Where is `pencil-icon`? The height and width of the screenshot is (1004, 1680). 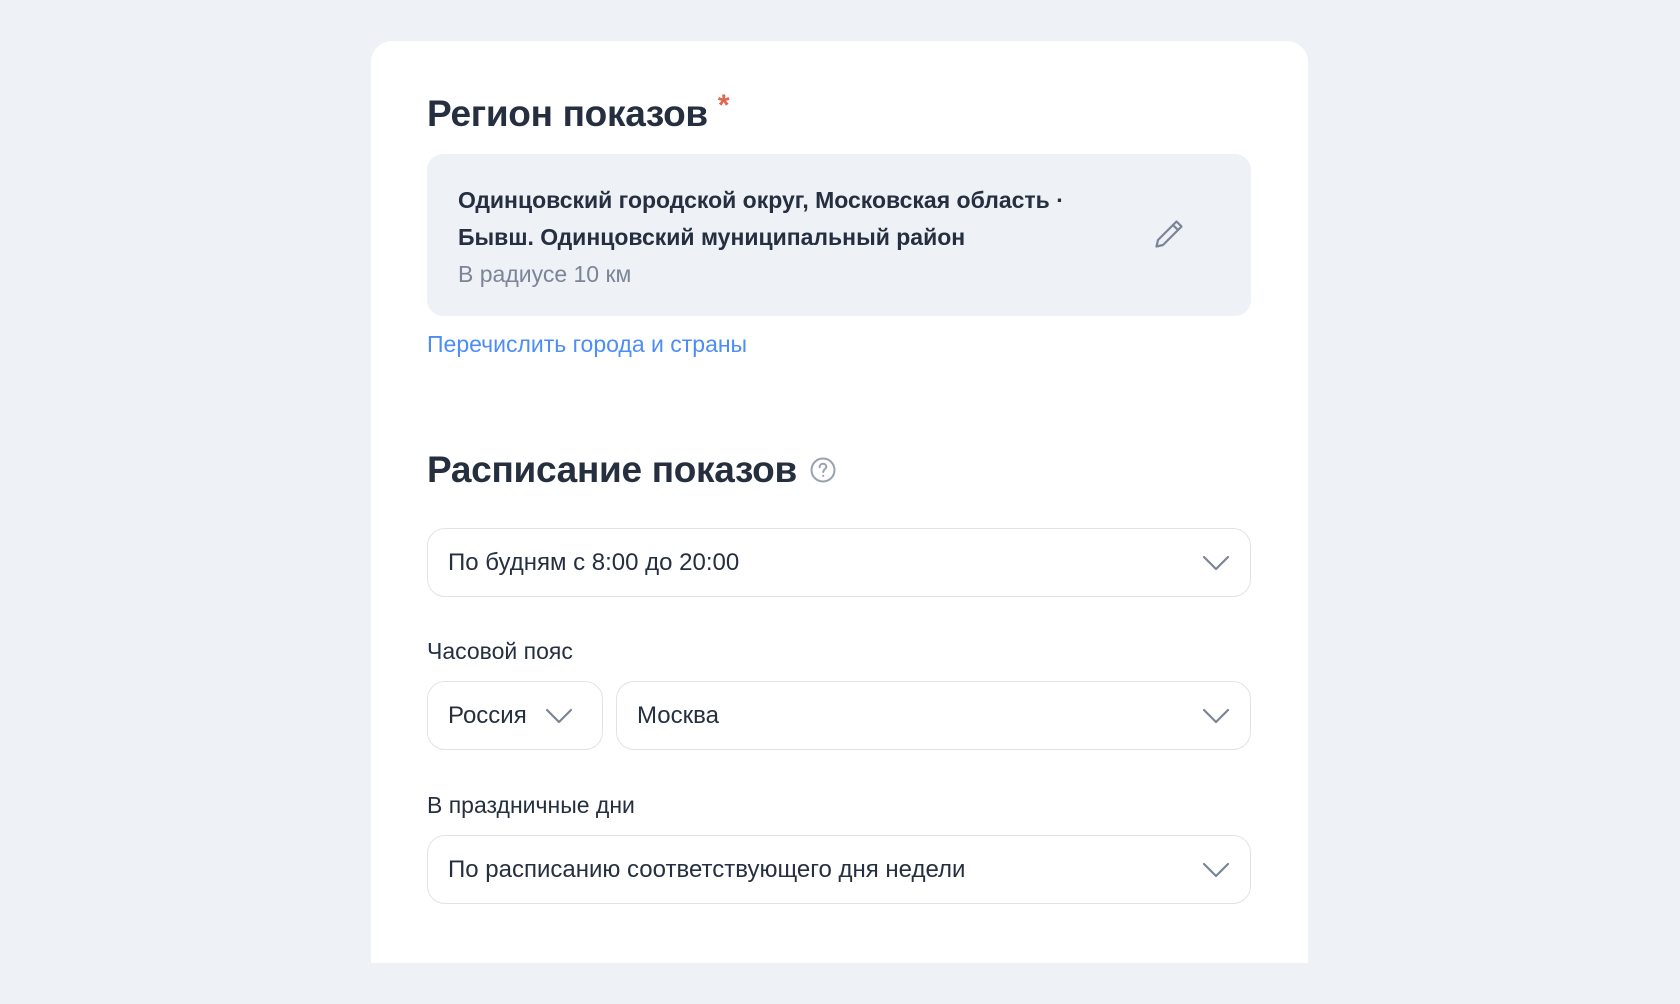
pencil-icon is located at coordinates (1169, 234).